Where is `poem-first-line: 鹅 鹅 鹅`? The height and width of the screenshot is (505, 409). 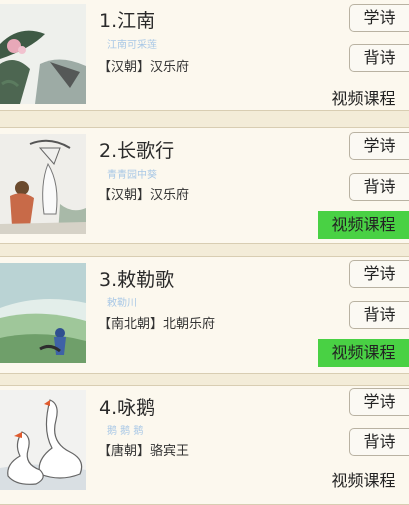
poem-first-line: 鹅 鹅 鹅 is located at coordinates (125, 431).